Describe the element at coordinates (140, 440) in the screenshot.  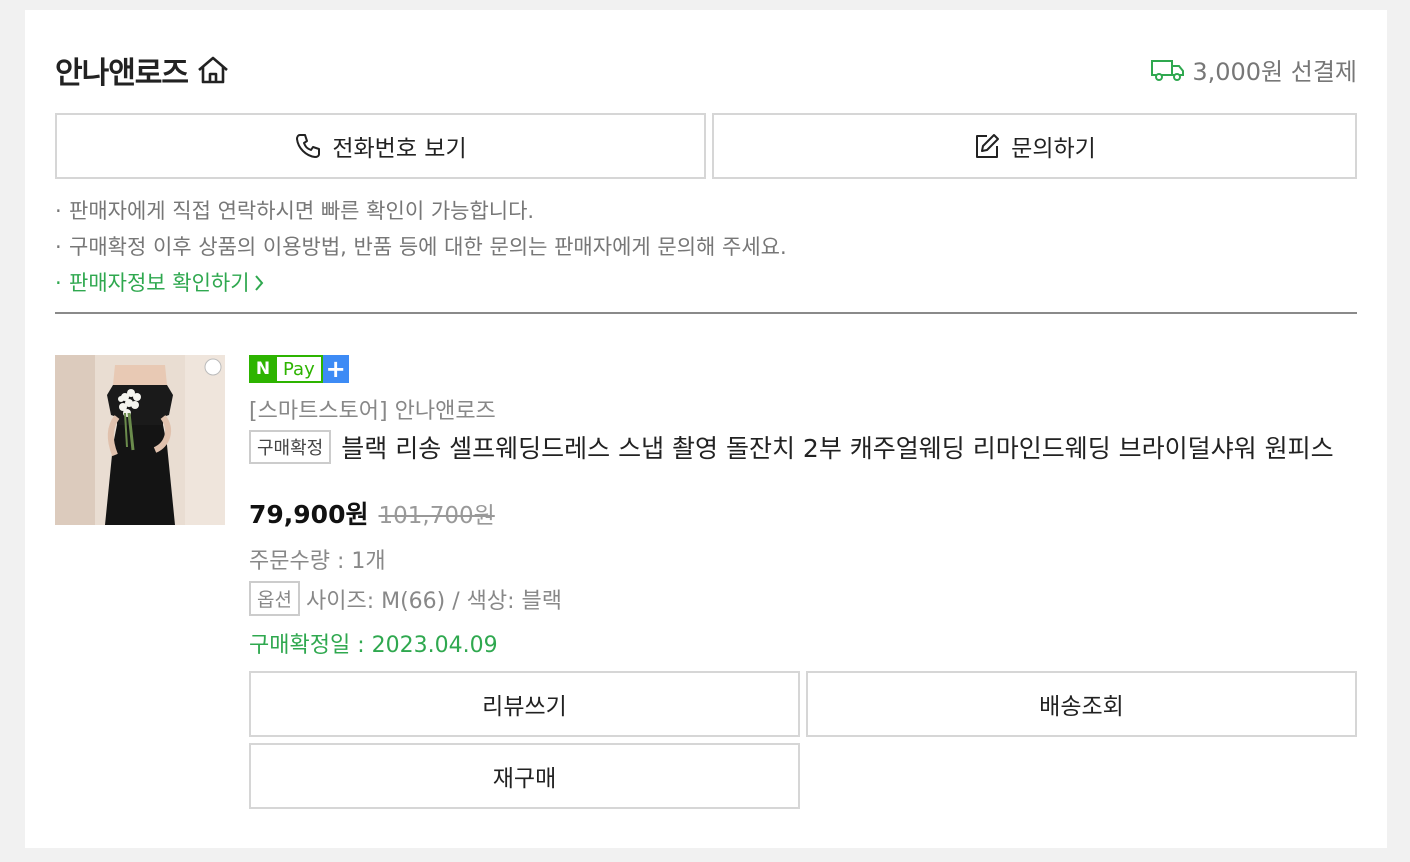
I see `product-thumbnail` at that location.